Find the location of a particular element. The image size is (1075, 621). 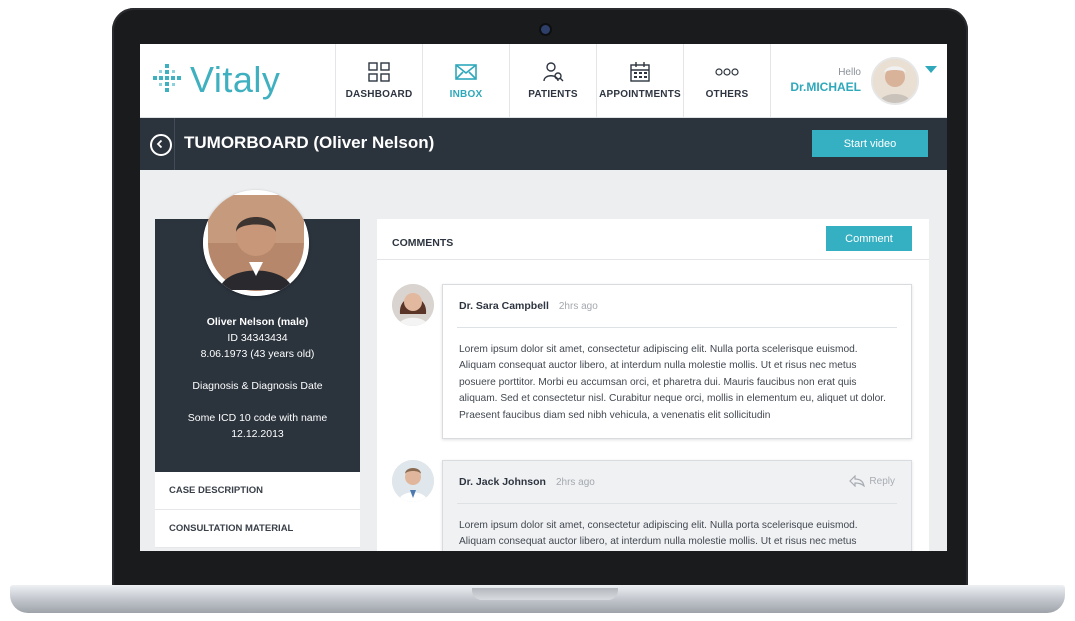

chevron-left-icon is located at coordinates (159, 144).